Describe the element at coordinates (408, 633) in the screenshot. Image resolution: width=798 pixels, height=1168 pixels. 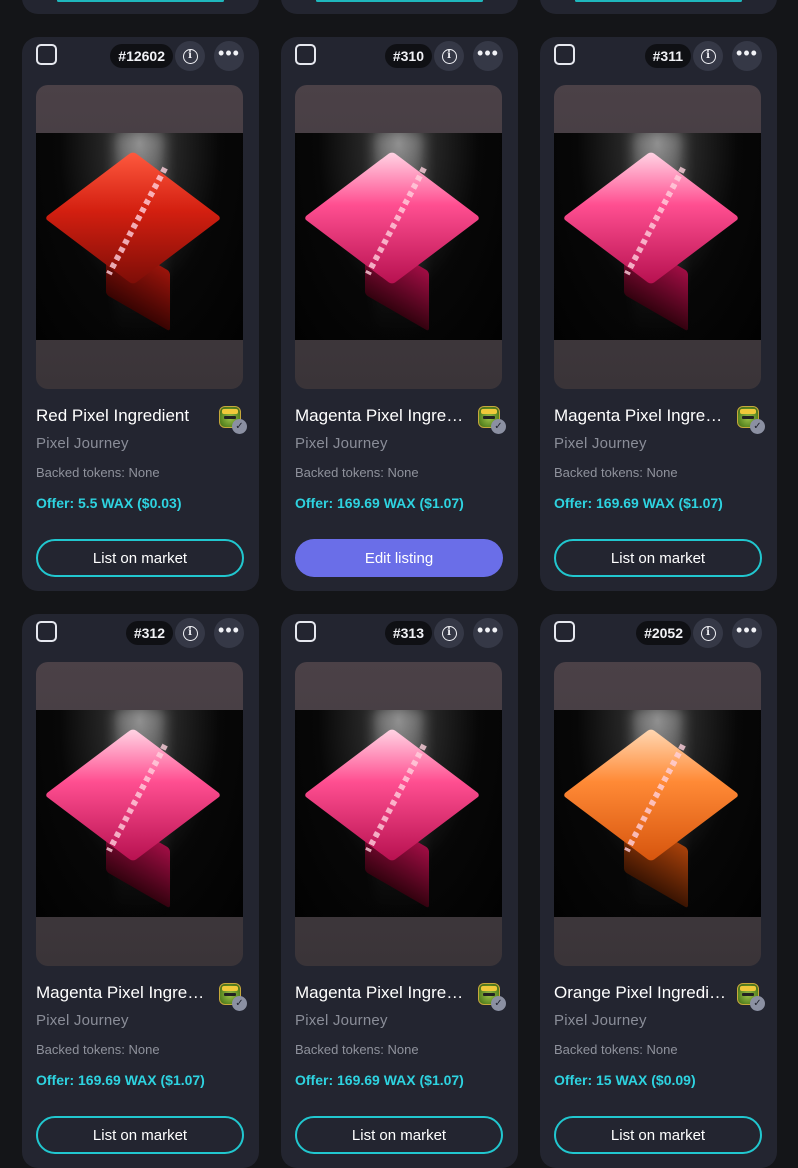
I see `asset-id-badge: #313` at that location.